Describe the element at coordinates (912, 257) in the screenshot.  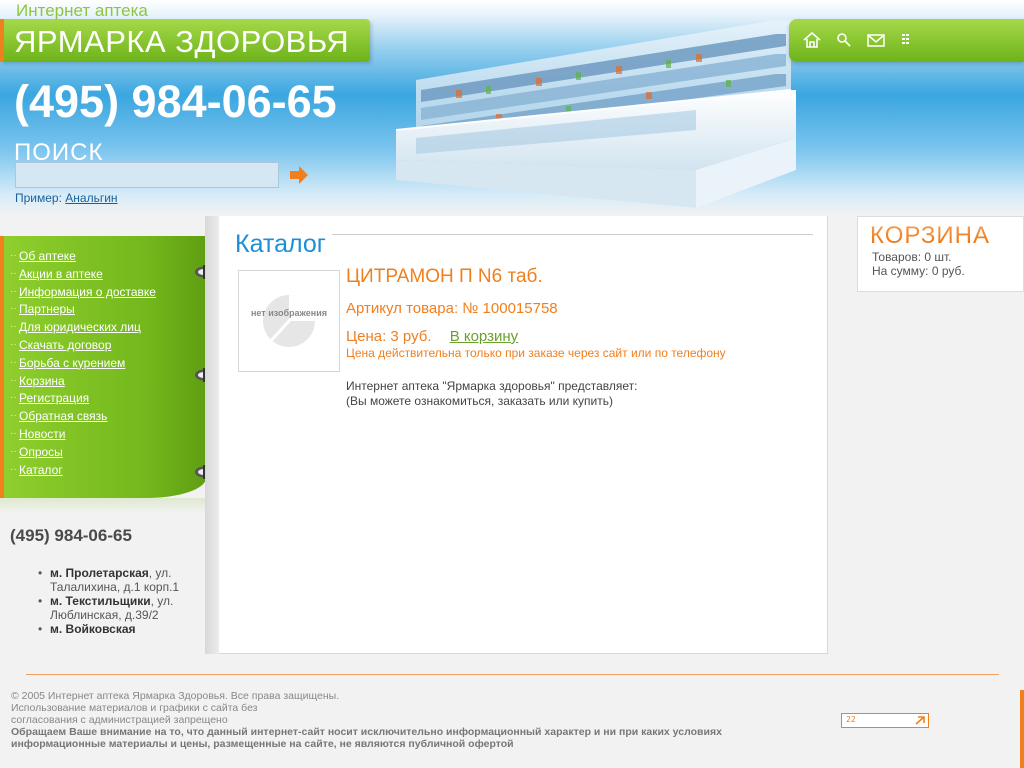
I see `cart-items-count: Товаров: 0 шт.` at that location.